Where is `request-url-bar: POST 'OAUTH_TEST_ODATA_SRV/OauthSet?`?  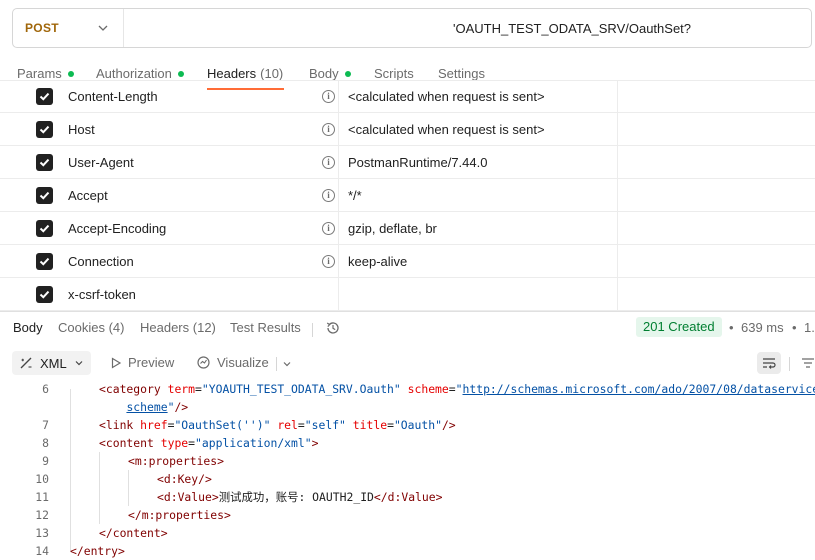 request-url-bar: POST 'OAUTH_TEST_ODATA_SRV/OauthSet? is located at coordinates (412, 28).